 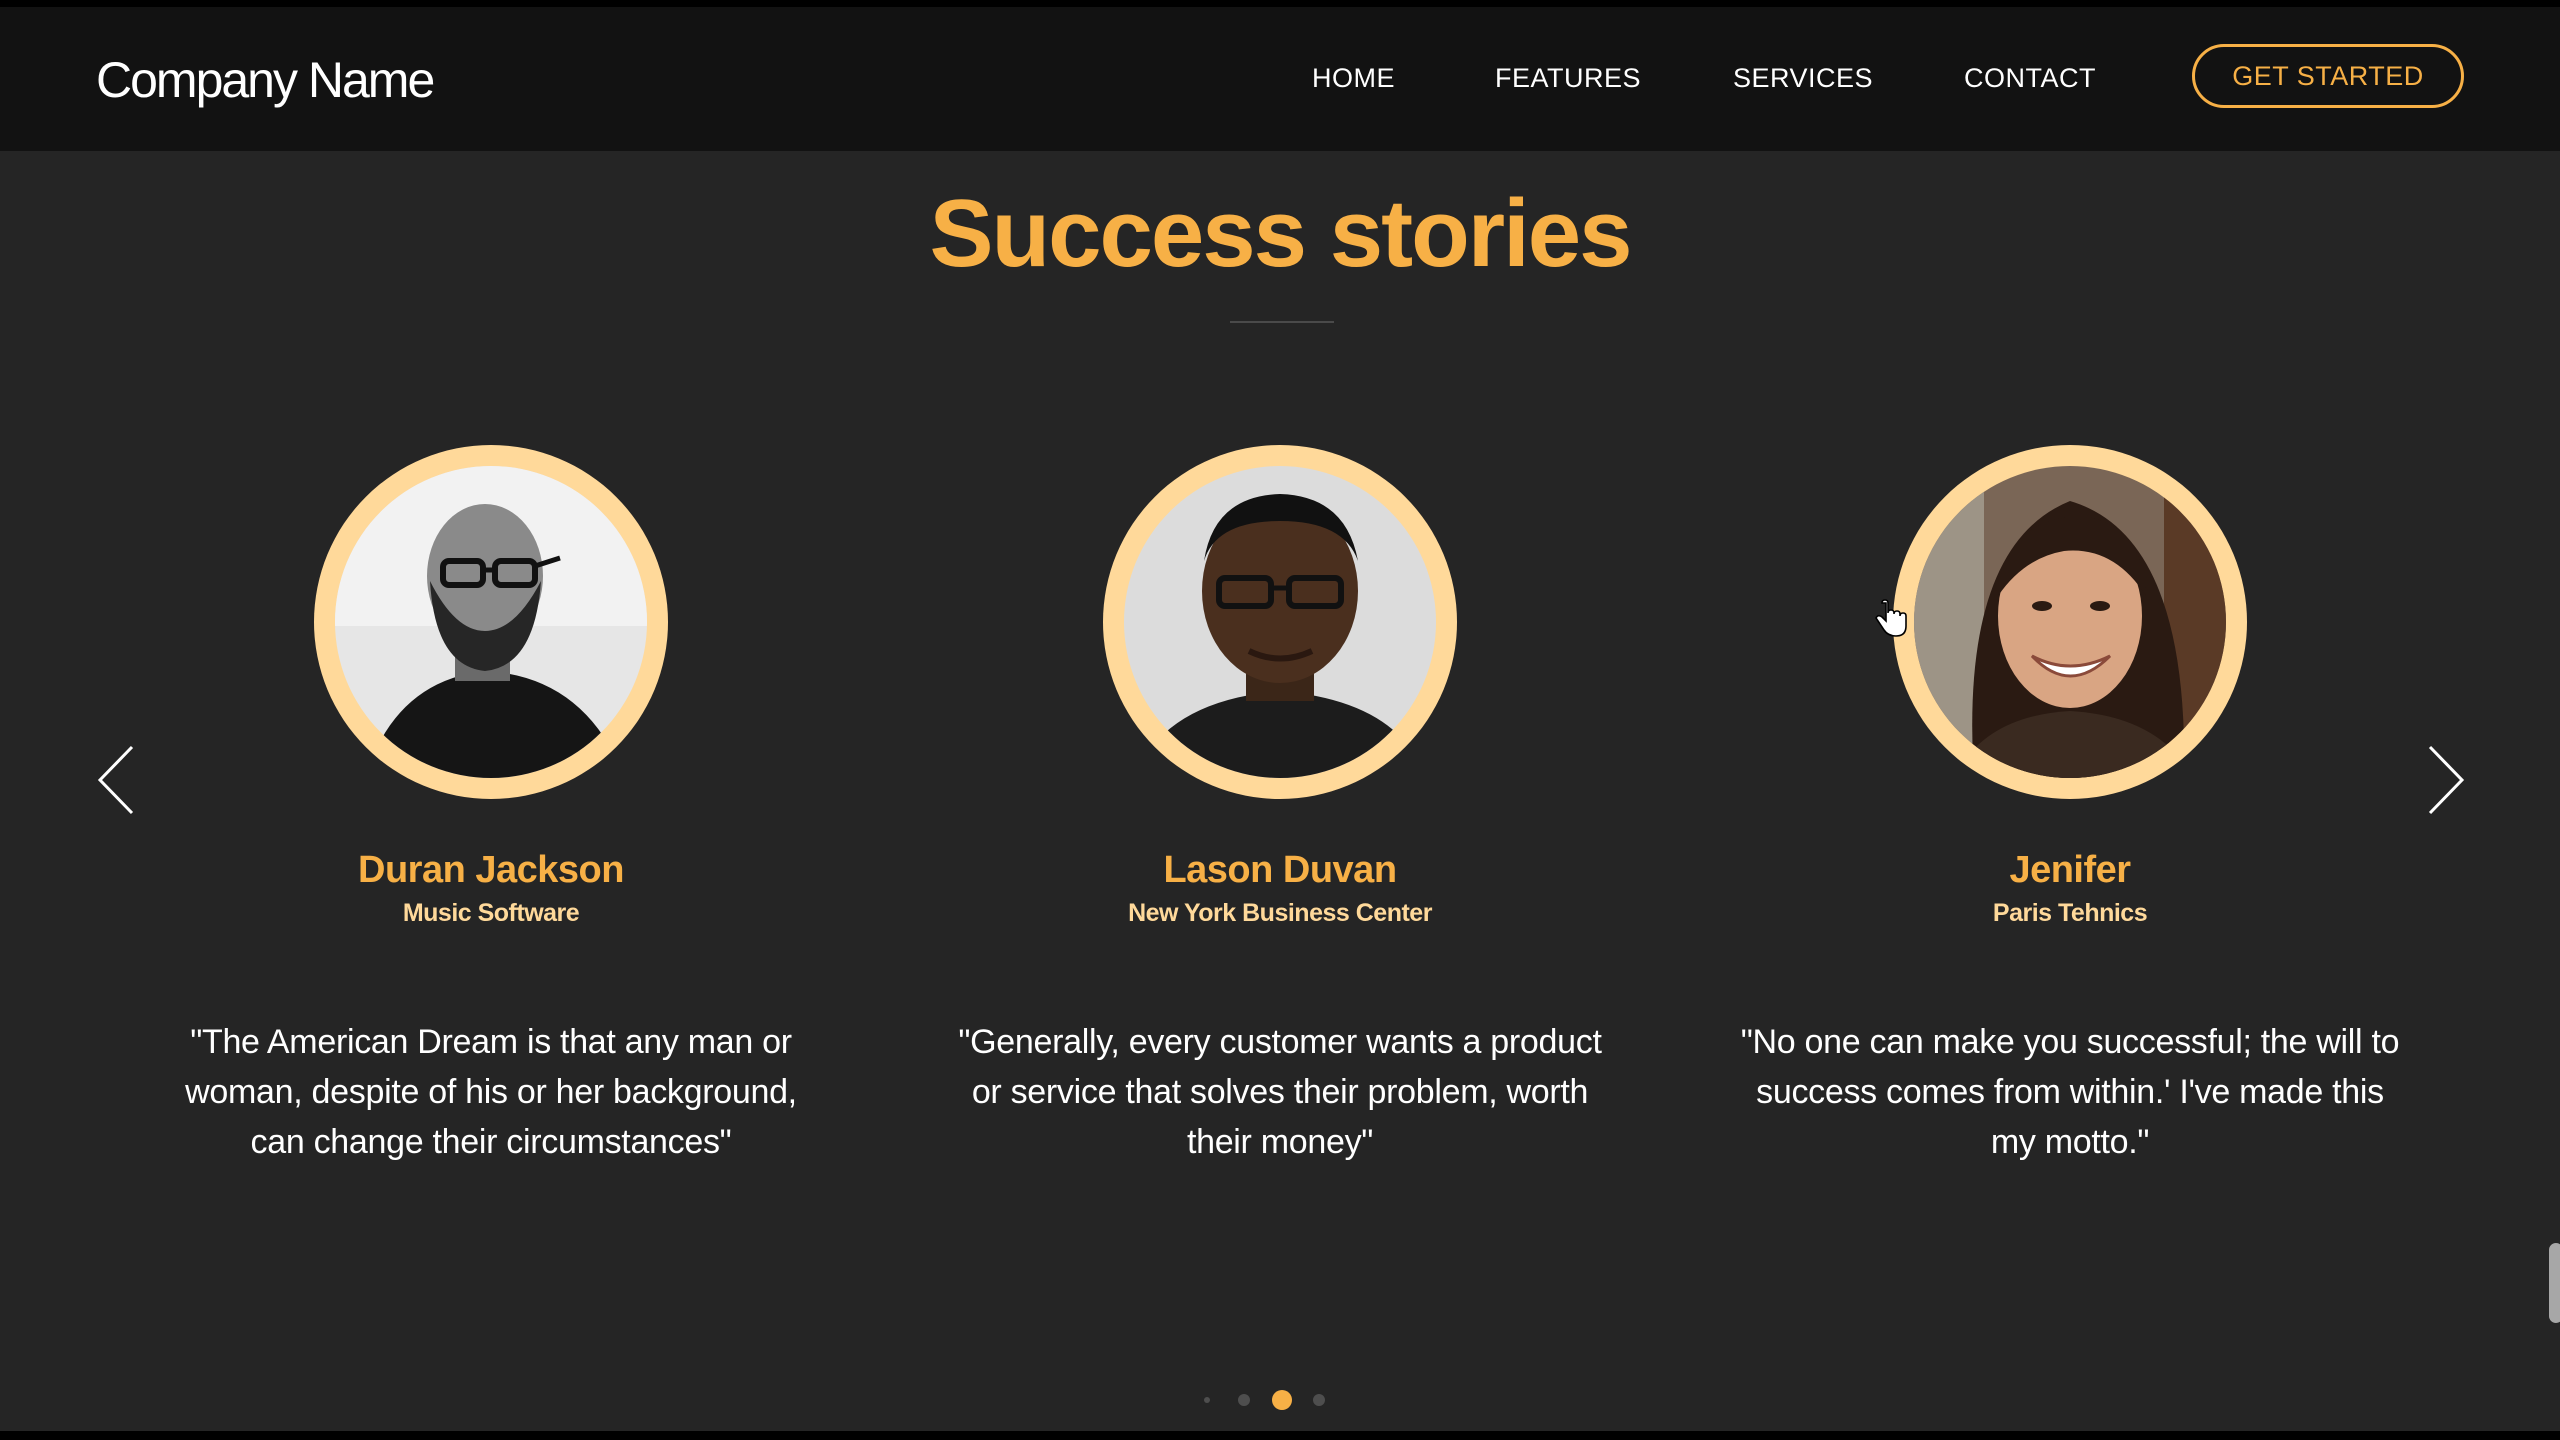 I want to click on brand-logo: Company Name, so click(x=265, y=80).